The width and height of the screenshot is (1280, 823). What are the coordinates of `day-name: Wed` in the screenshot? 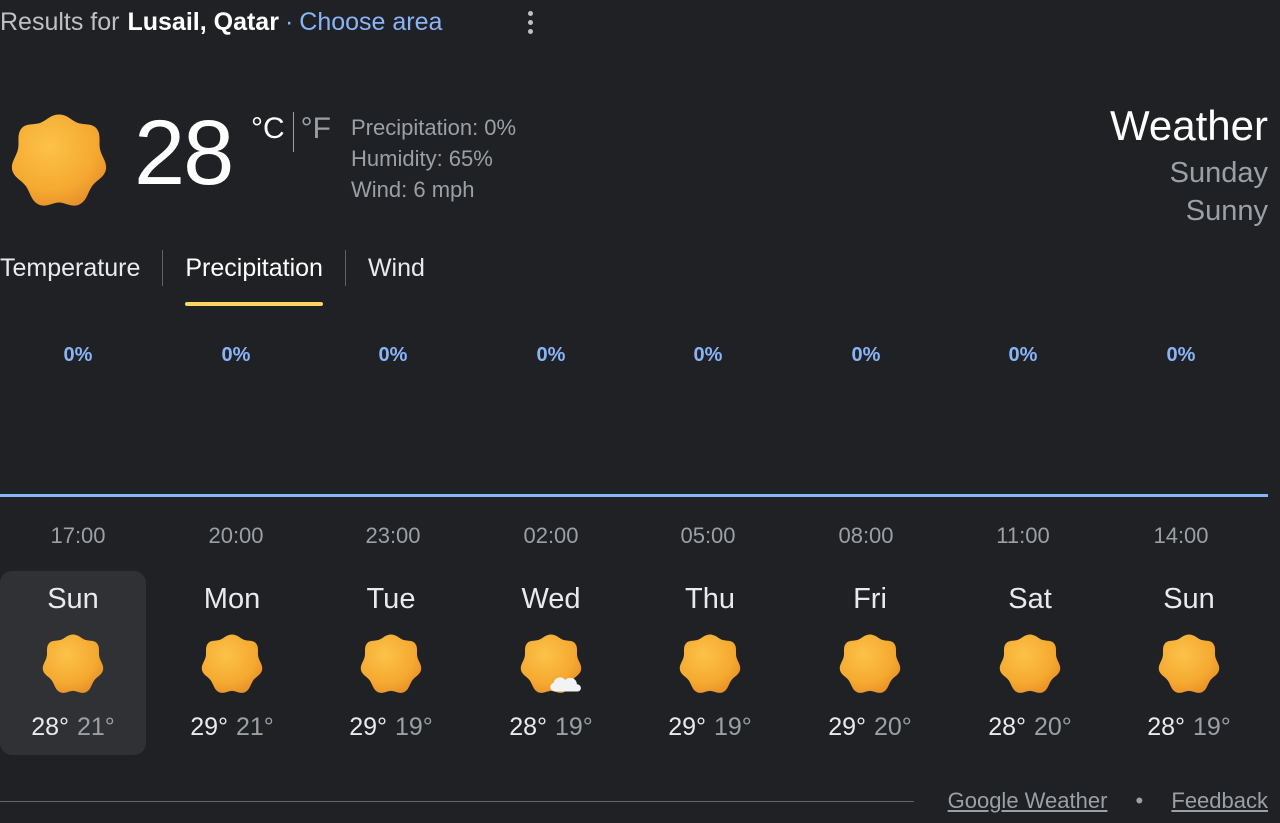 It's located at (551, 599).